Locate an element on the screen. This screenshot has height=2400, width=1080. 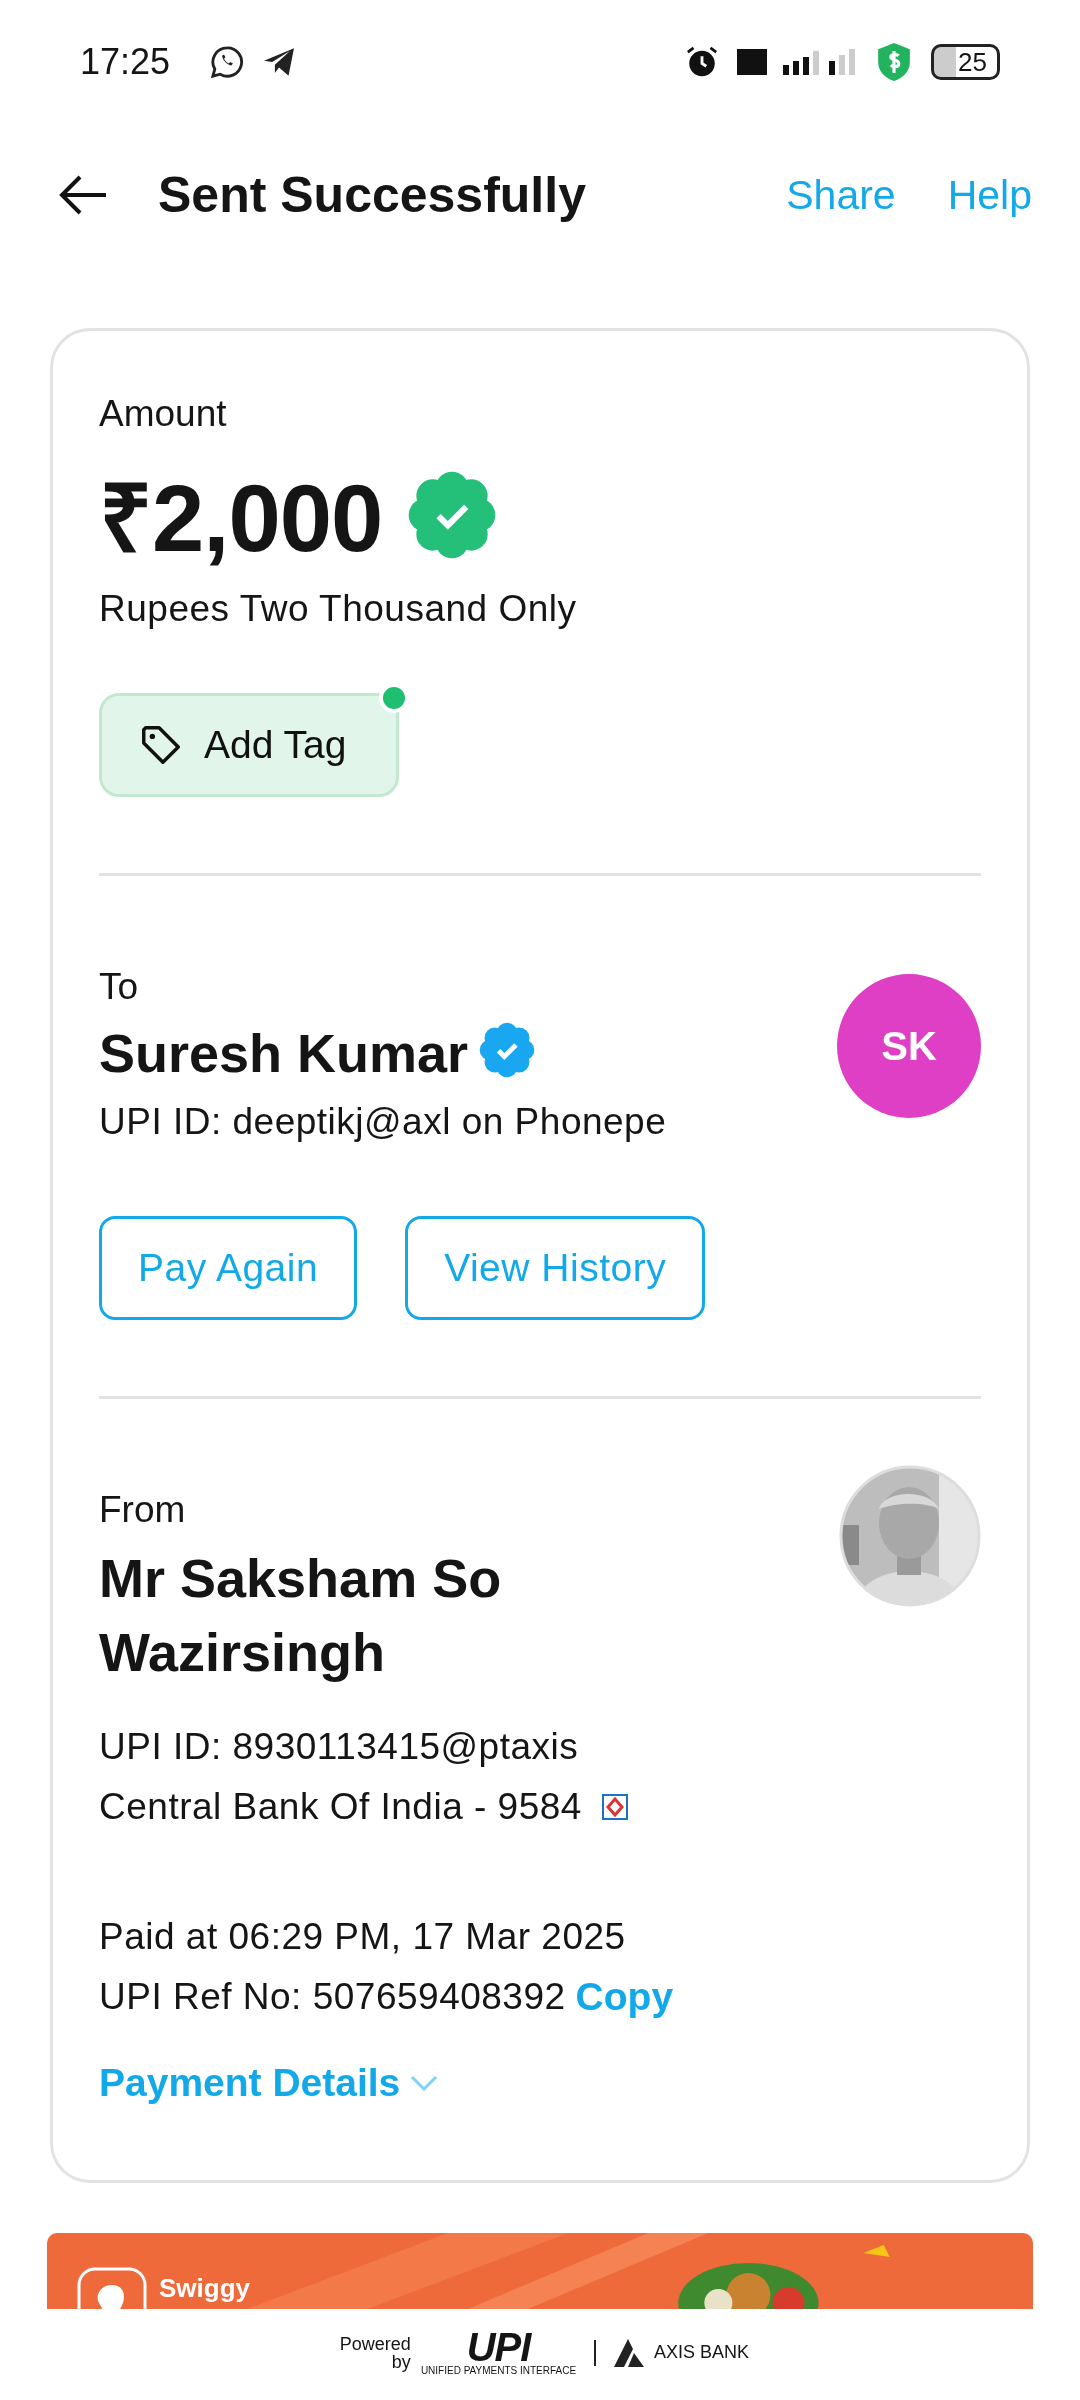
banner-brand: Swiggy is located at coordinates (204, 2288).